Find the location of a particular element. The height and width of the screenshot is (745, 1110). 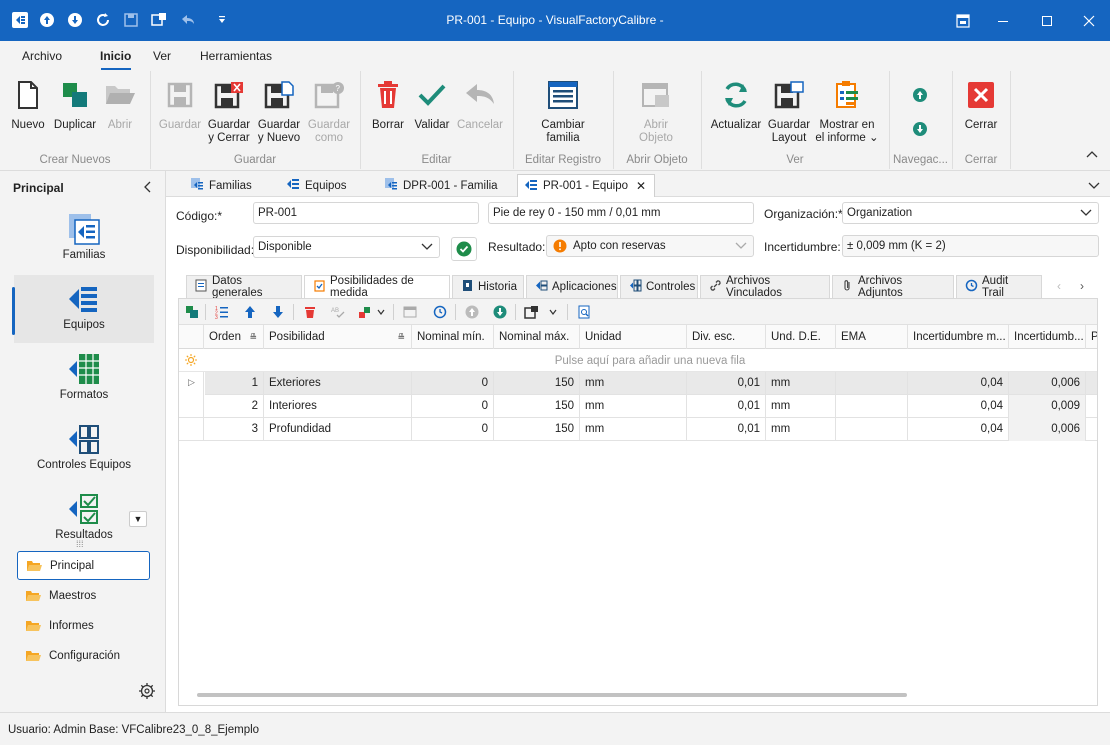

collapse-nav-icon is located at coordinates (147, 188).